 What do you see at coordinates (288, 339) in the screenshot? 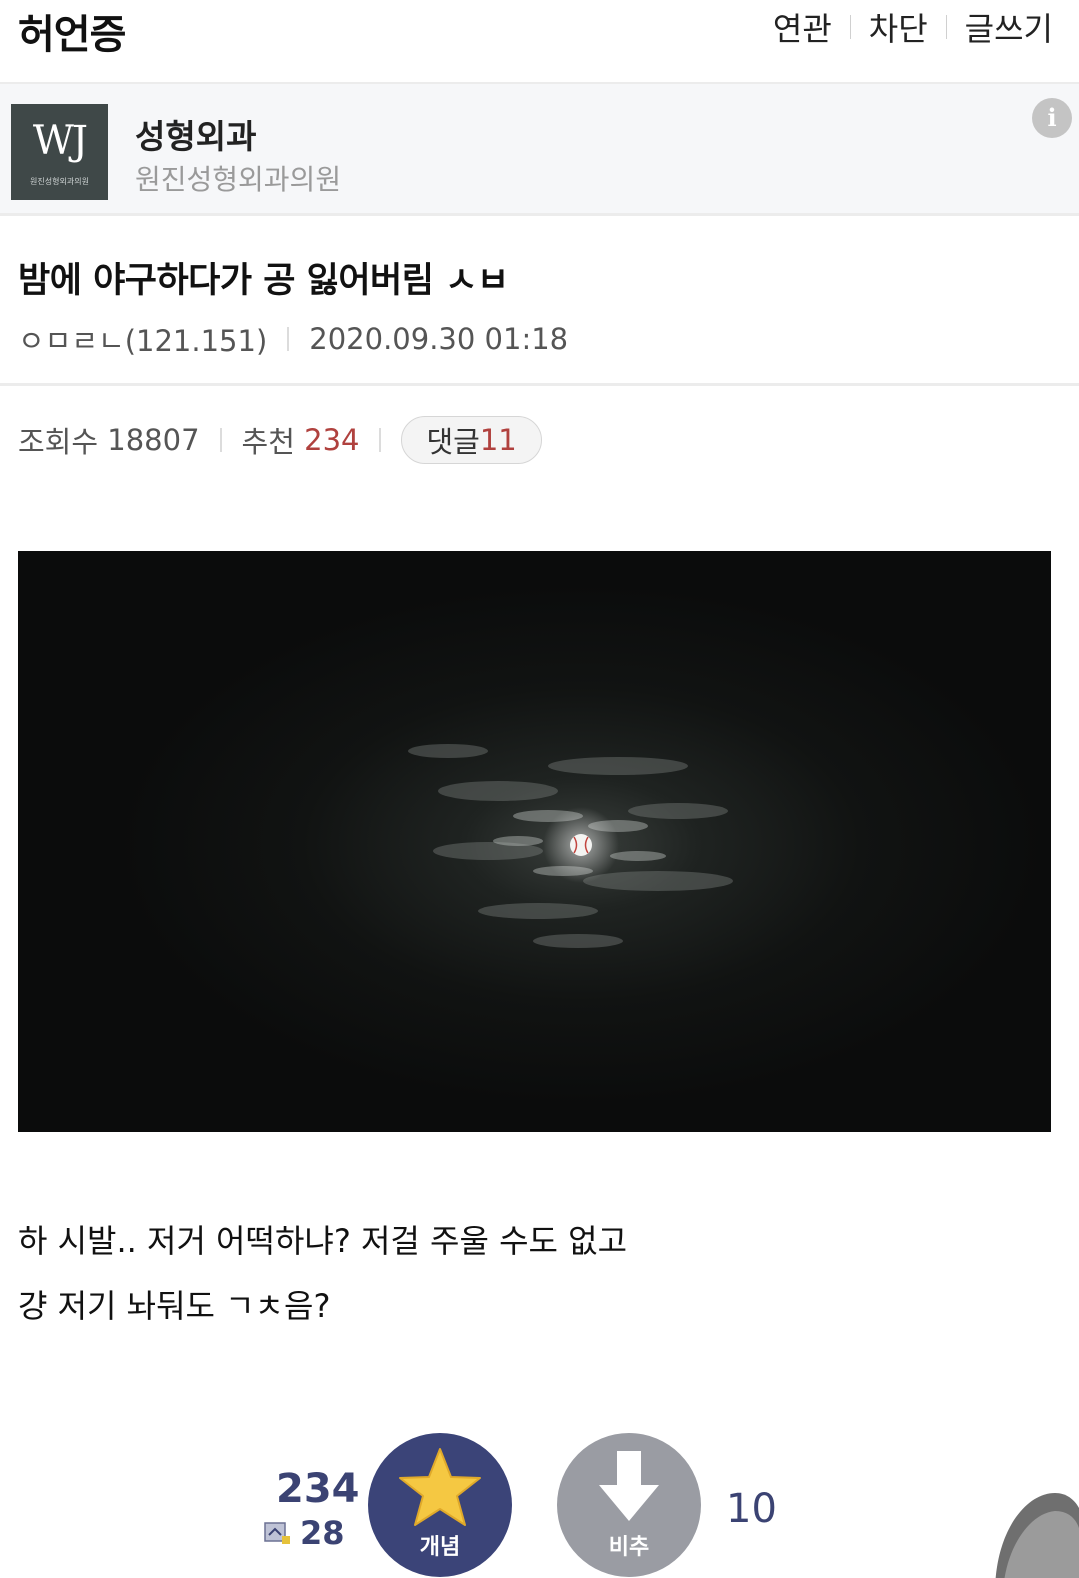
I see `meta-divider` at bounding box center [288, 339].